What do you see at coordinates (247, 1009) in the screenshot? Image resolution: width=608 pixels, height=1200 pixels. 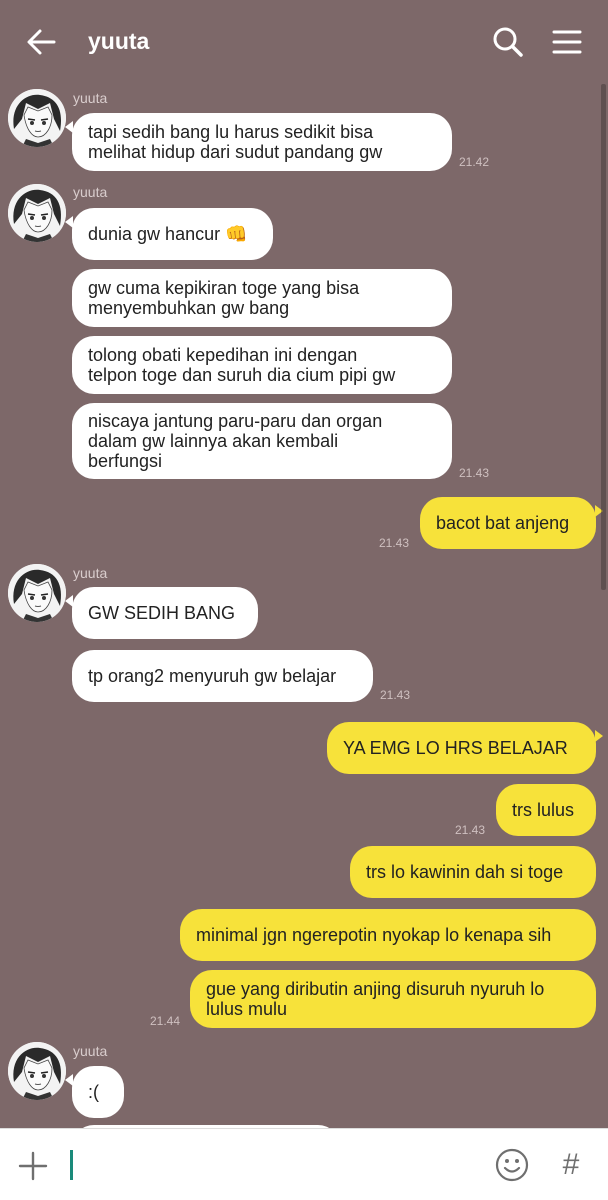 I see `message-text: lulus mulu` at bounding box center [247, 1009].